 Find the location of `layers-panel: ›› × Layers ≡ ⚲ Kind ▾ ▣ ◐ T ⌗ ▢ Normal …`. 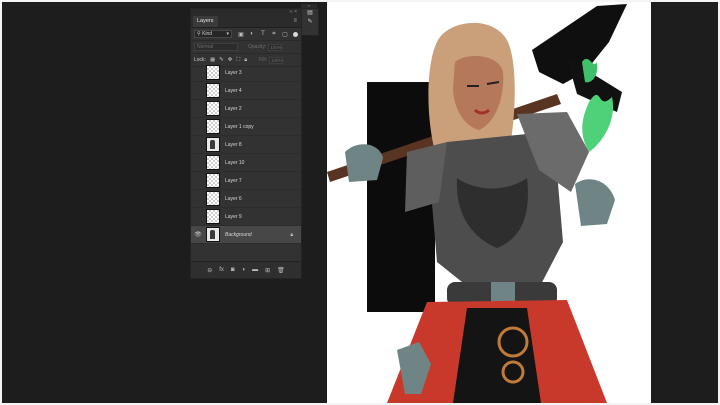

layers-panel: ›› × Layers ≡ ⚲ Kind ▾ ▣ ◐ T ⌗ ▢ Normal … is located at coordinates (246, 143).